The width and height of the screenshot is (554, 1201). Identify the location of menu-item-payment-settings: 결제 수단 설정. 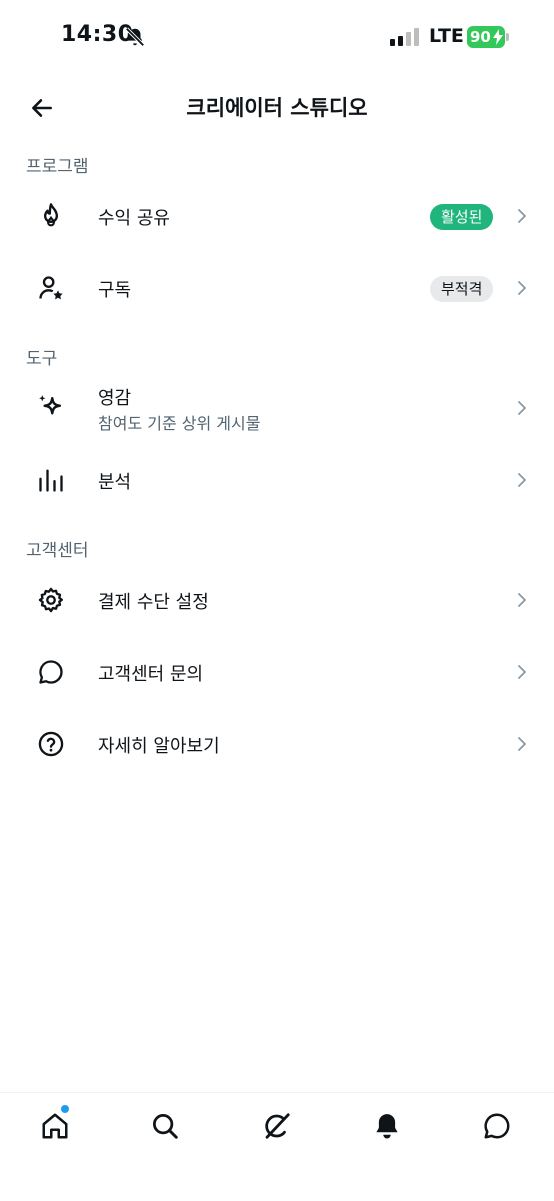
(277, 600).